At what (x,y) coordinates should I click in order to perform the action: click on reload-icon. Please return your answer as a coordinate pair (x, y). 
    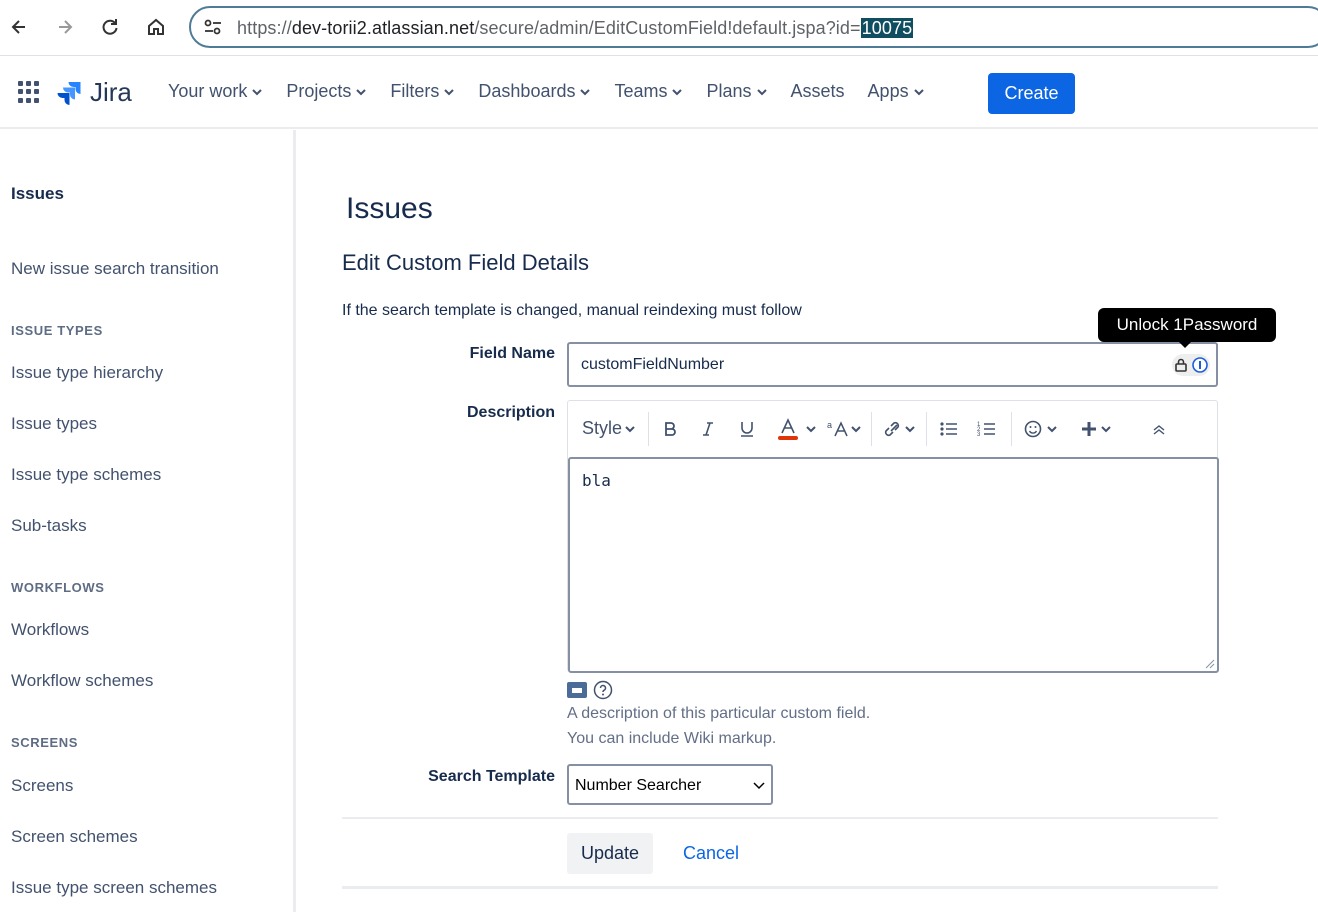
    Looking at the image, I should click on (110, 27).